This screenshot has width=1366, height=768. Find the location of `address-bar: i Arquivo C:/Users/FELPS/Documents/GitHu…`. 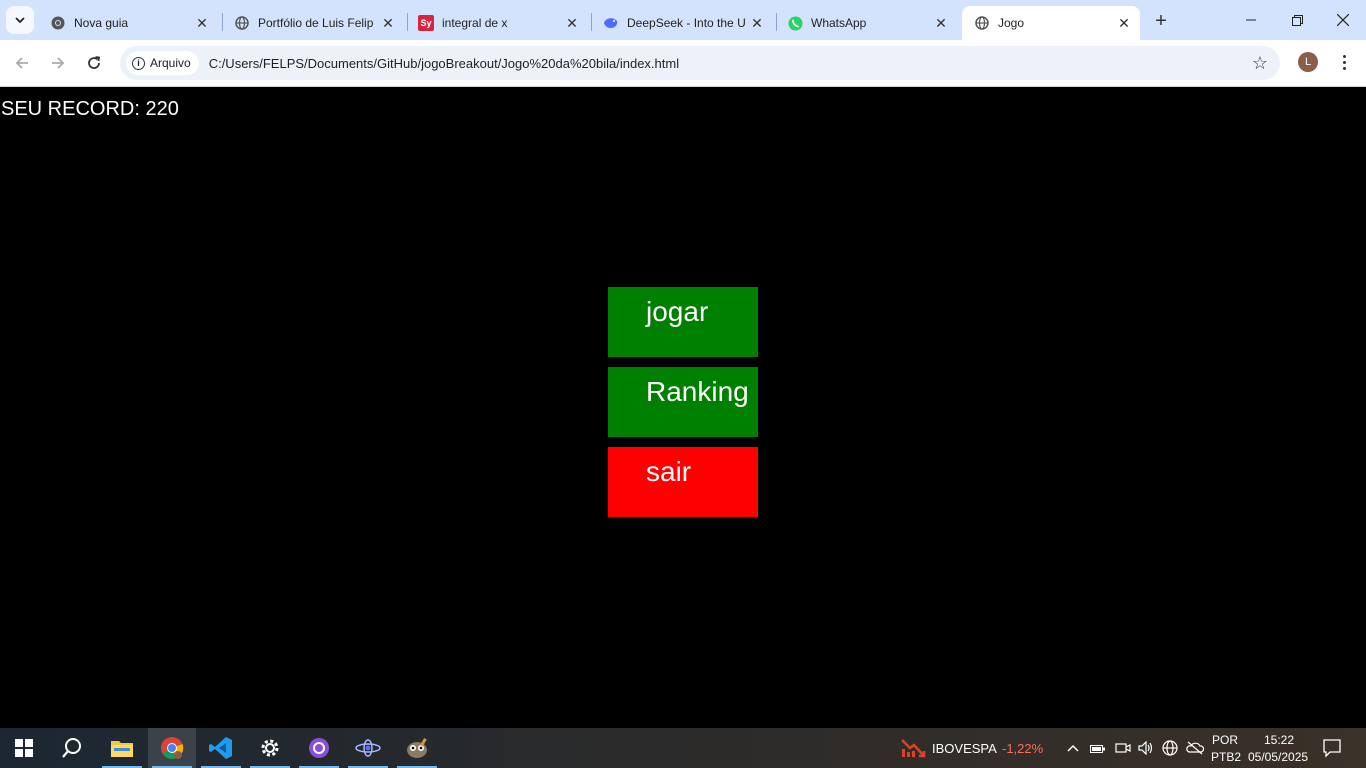

address-bar: i Arquivo C:/Users/FELPS/Documents/GitHu… is located at coordinates (700, 63).